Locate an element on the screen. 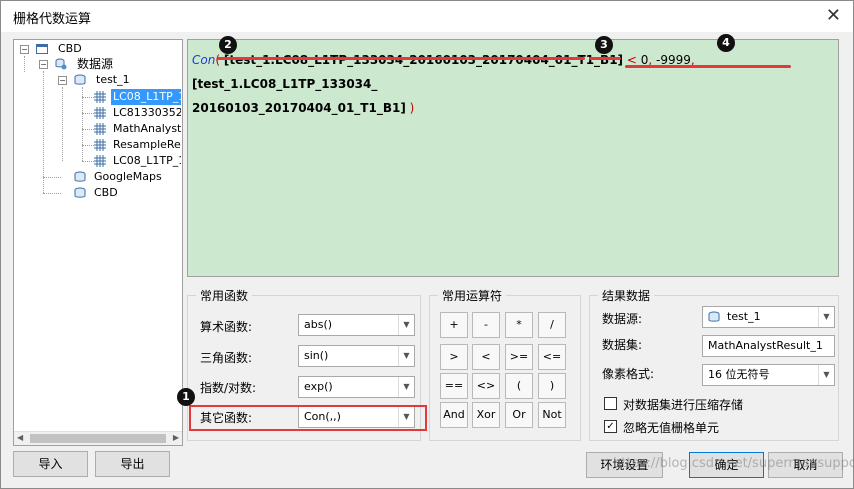 The height and width of the screenshot is (489, 854). expr-dataset-2-cont: 20160103_20170404_01_T1_B1] is located at coordinates (299, 108).